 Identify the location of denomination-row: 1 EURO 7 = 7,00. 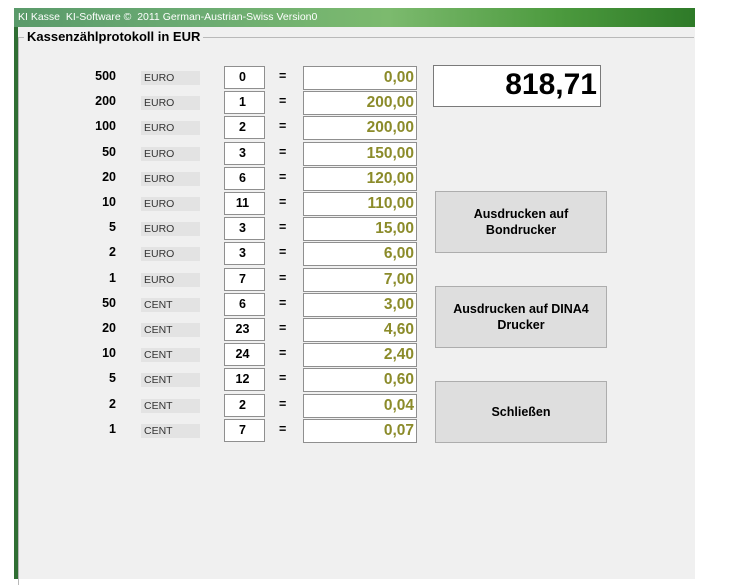
(378, 280).